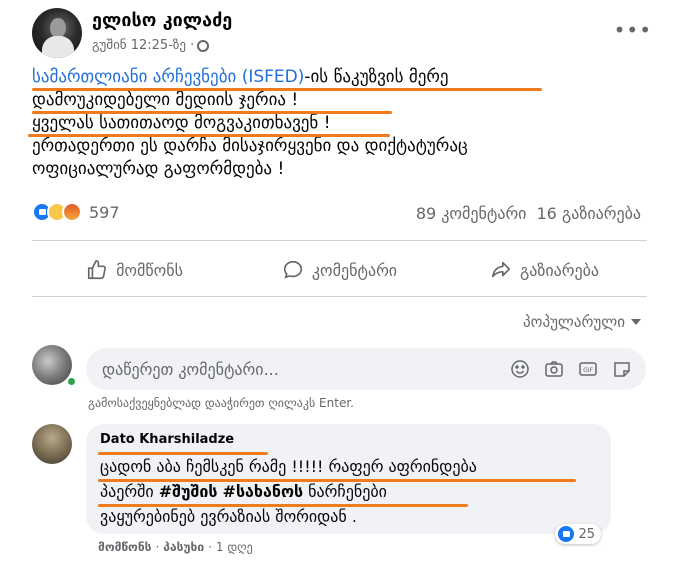  Describe the element at coordinates (574, 322) in the screenshot. I see `sort-label: პოპულარული` at that location.